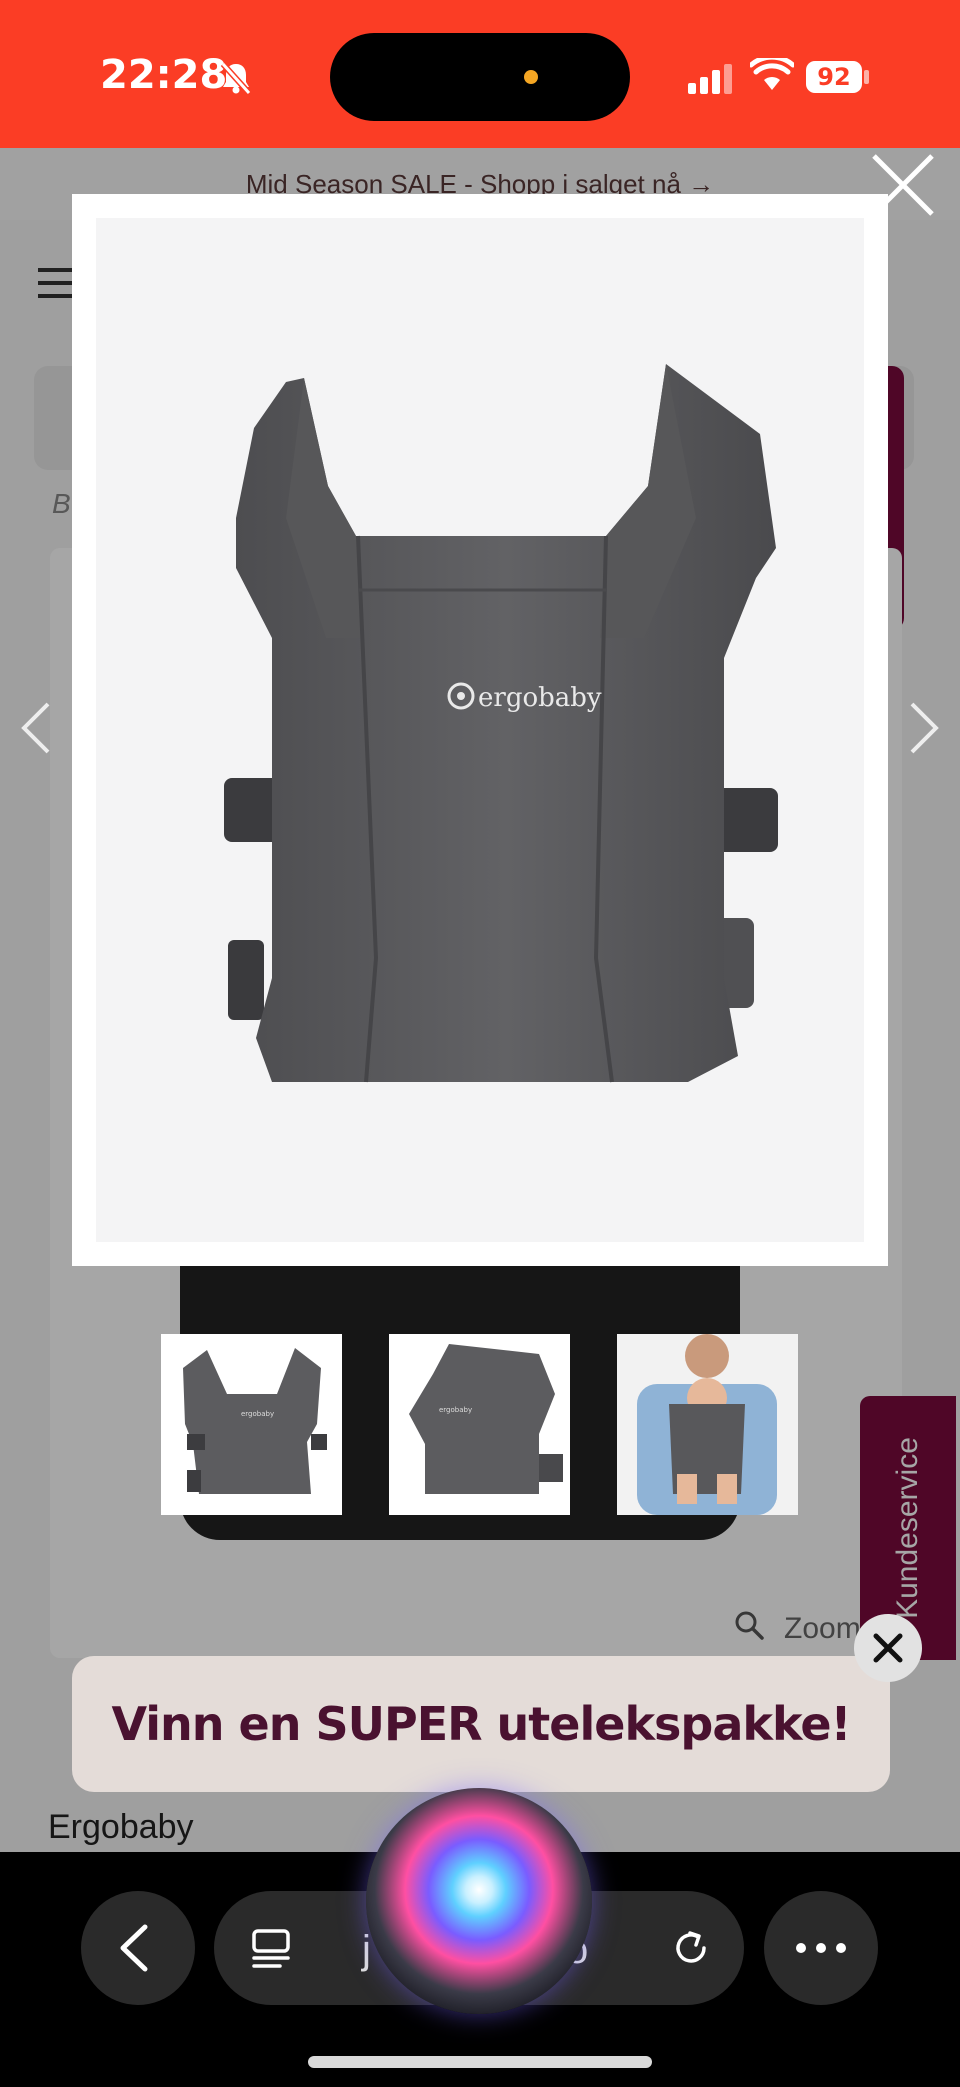 The width and height of the screenshot is (960, 2087). What do you see at coordinates (479, 1424) in the screenshot?
I see `thumbnail-2: ergobaby` at bounding box center [479, 1424].